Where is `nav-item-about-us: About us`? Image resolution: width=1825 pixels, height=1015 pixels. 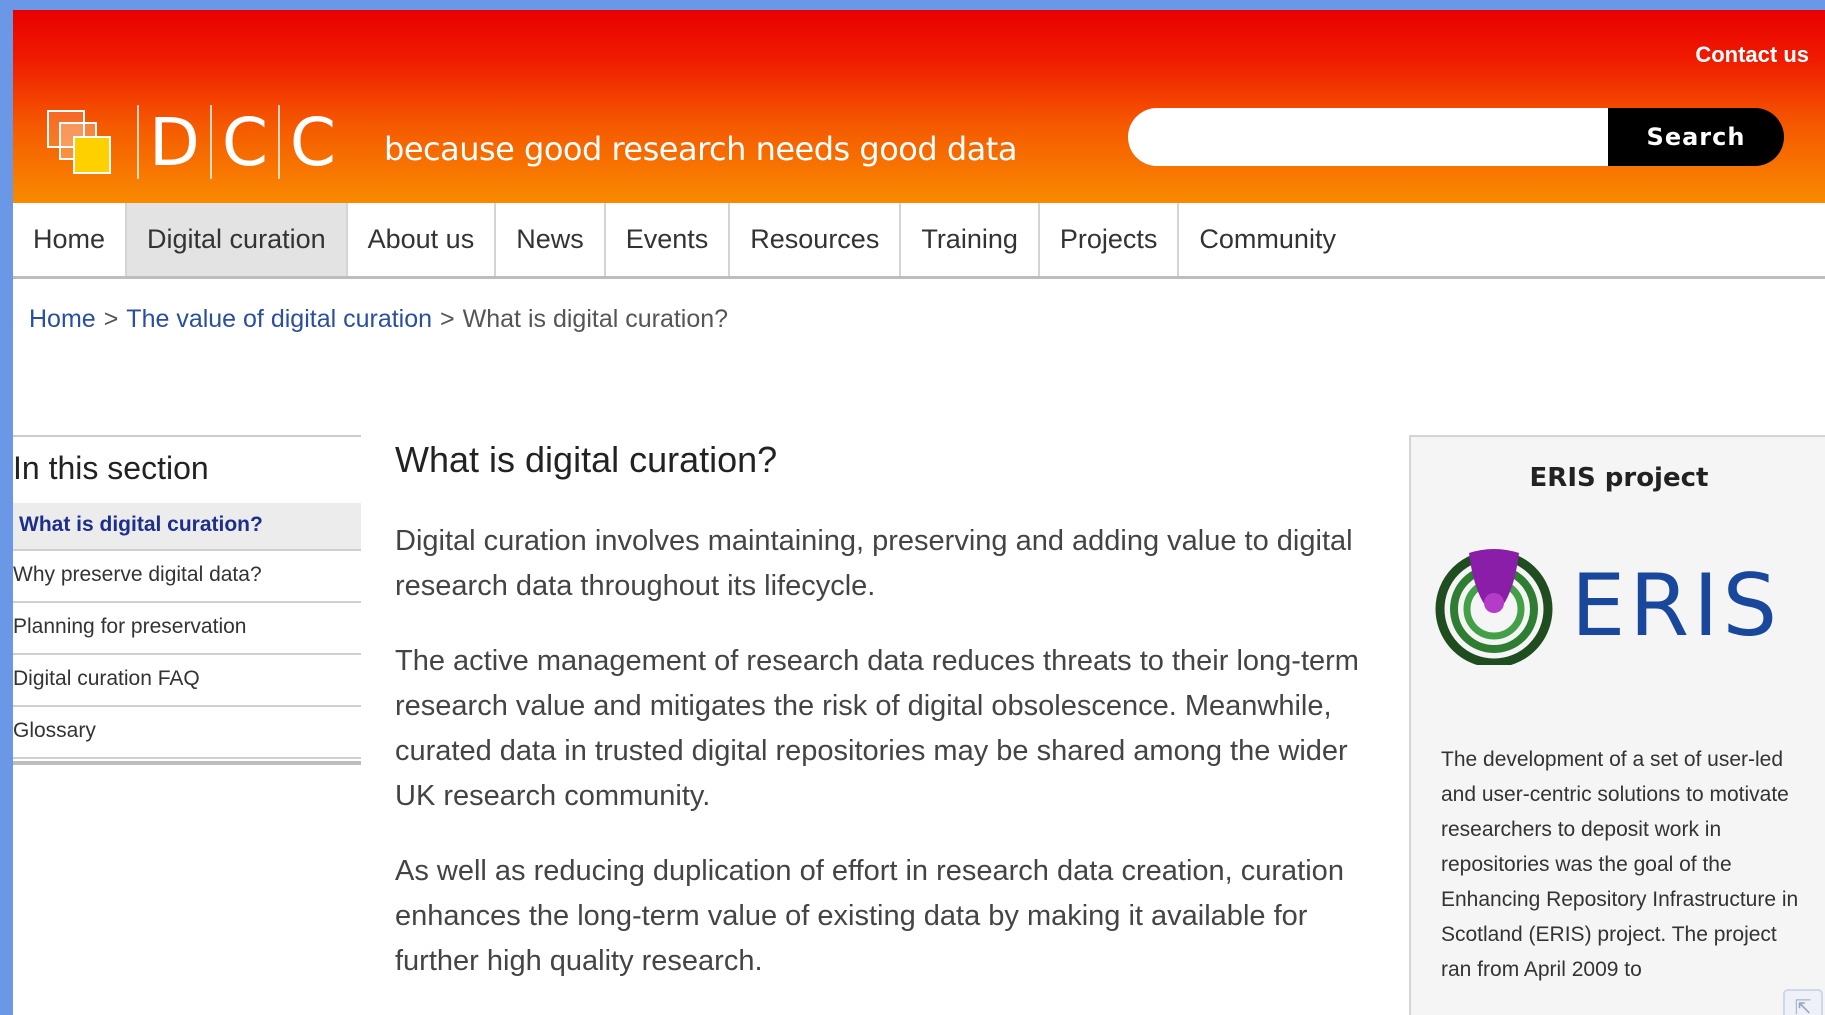
nav-item-about-us: About us is located at coordinates (422, 239).